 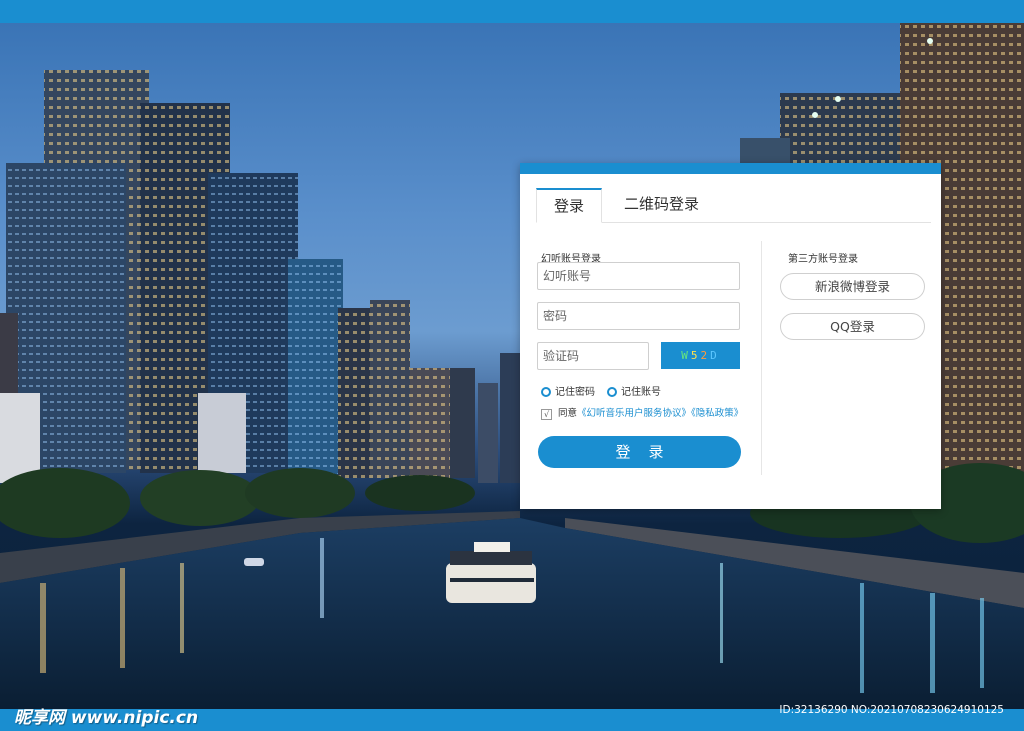 What do you see at coordinates (638, 316) in the screenshot?
I see `password-input` at bounding box center [638, 316].